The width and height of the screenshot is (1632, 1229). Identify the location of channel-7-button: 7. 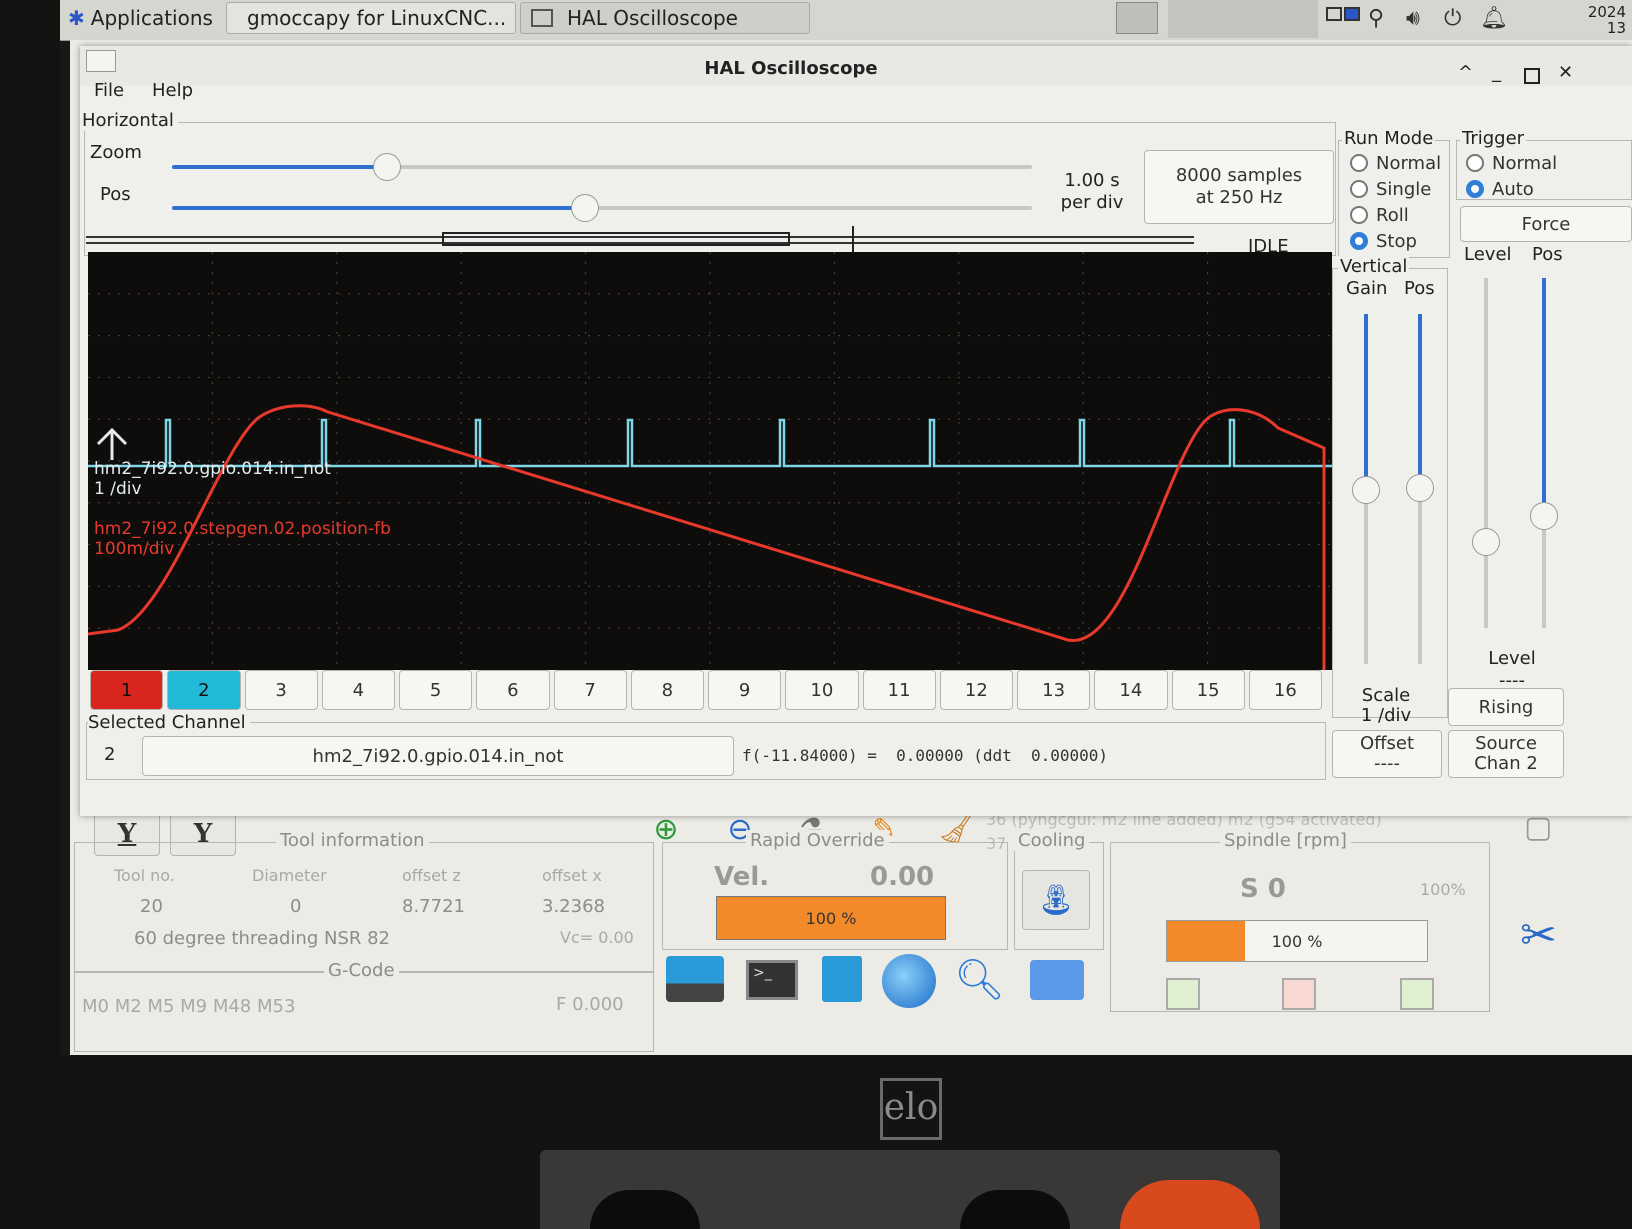
(590, 690).